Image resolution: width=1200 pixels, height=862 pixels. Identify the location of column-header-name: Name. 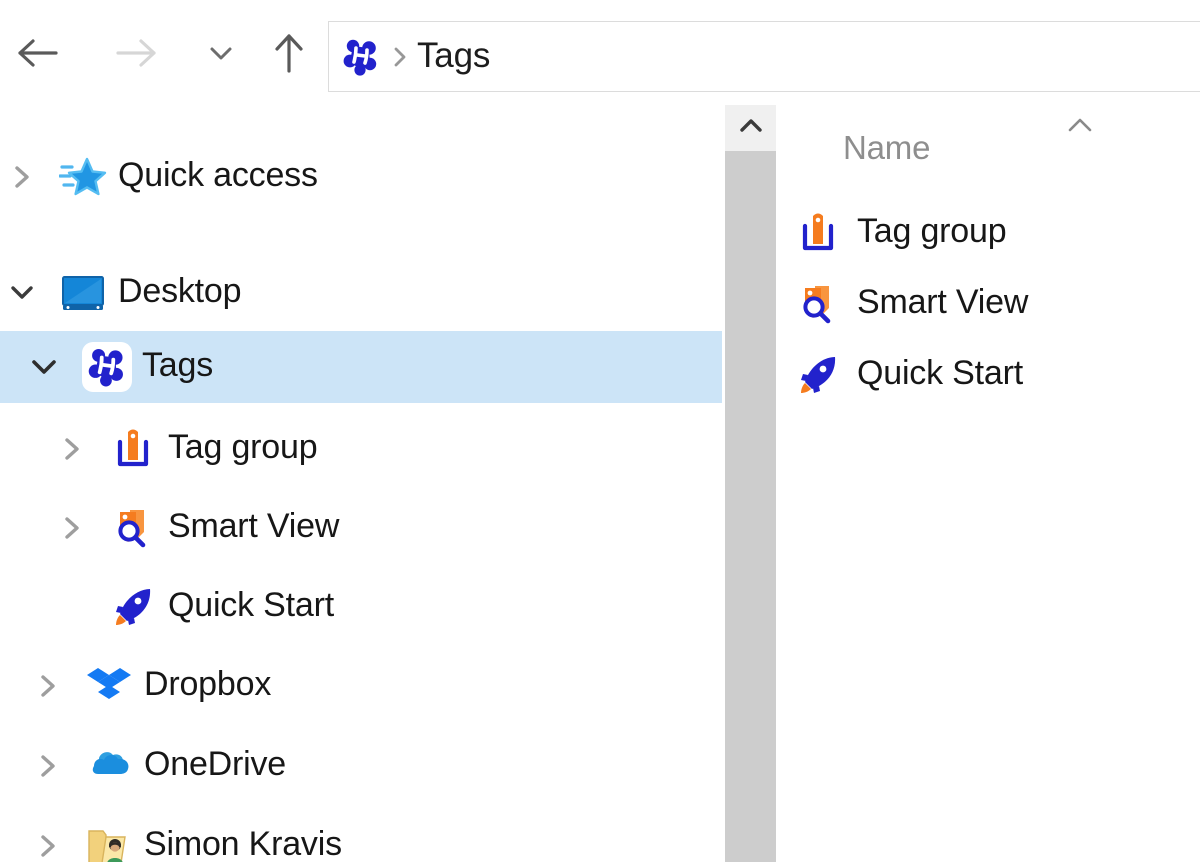
(886, 147).